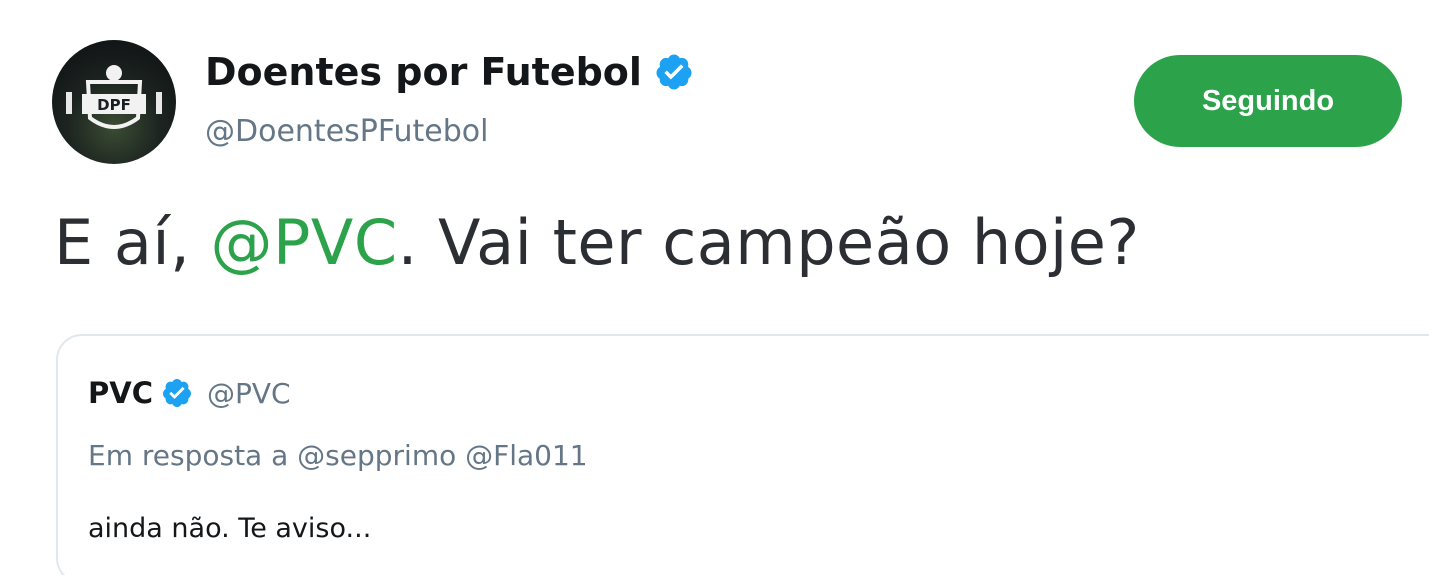 Image resolution: width=1429 pixels, height=575 pixels. I want to click on avatar: DPF, so click(114, 102).